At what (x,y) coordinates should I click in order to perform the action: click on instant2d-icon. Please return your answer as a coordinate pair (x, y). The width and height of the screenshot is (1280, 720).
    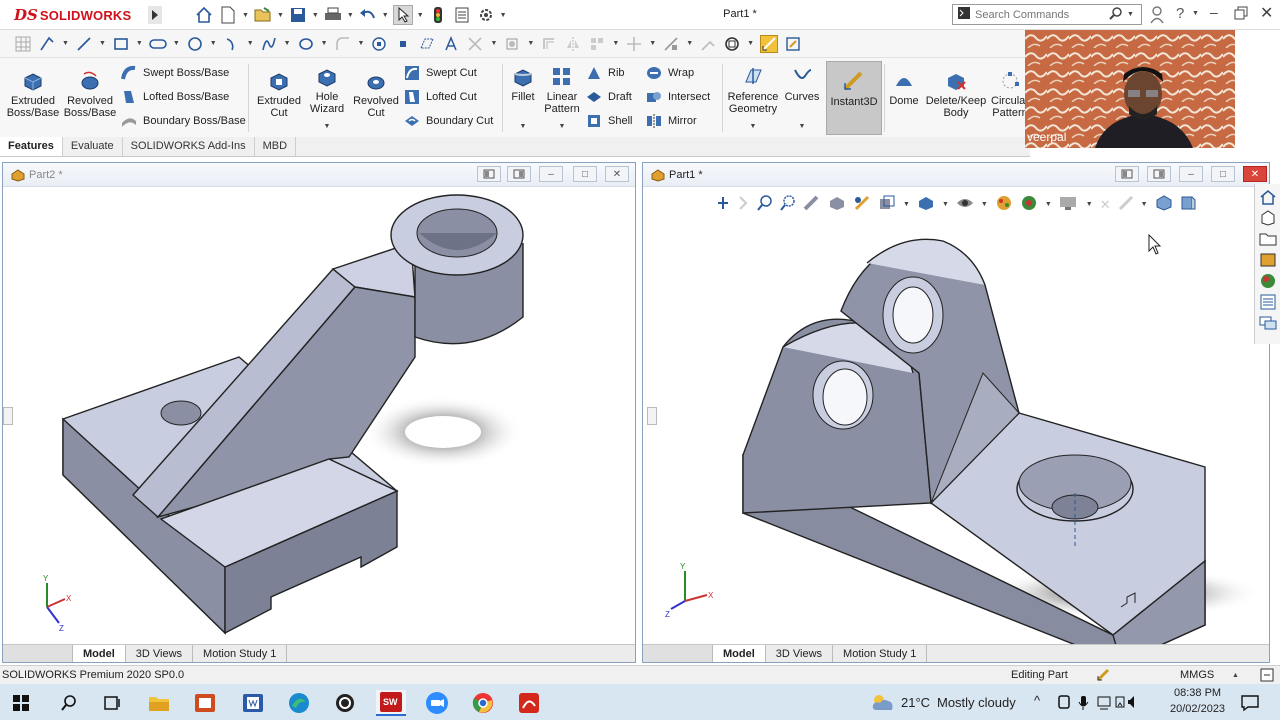
    Looking at the image, I should click on (769, 43).